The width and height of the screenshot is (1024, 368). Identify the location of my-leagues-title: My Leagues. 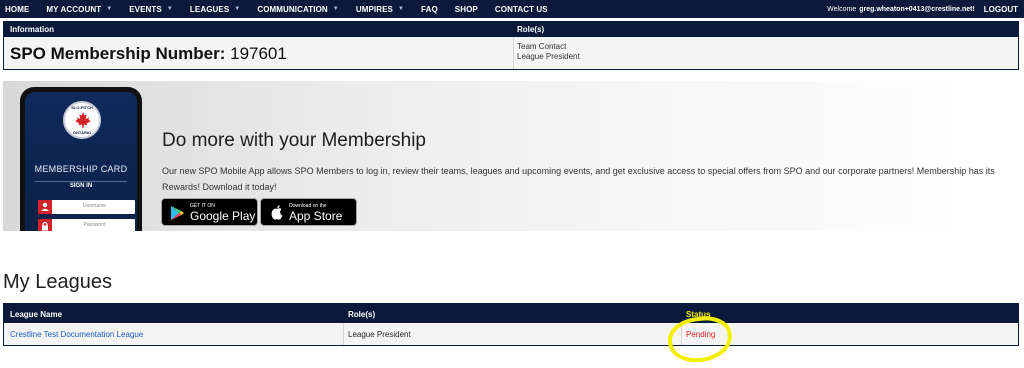
(57, 282).